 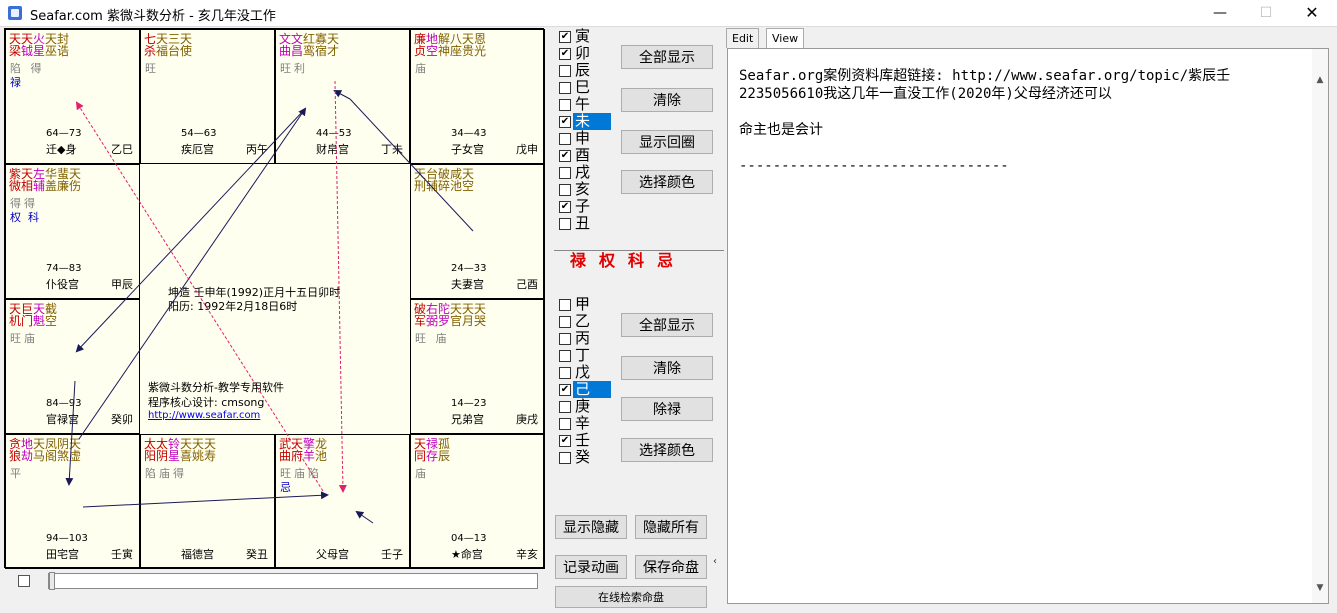 I want to click on stem-item: 乙, so click(x=584, y=321).